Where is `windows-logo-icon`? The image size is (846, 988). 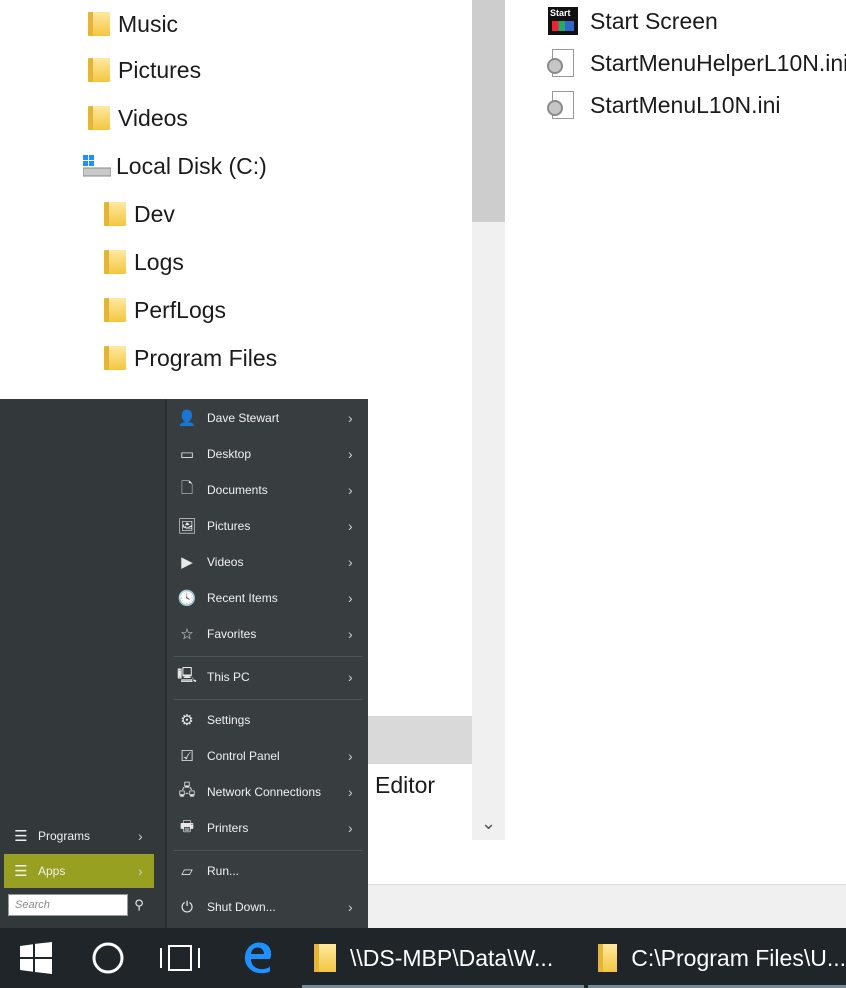
windows-logo-icon is located at coordinates (36, 958).